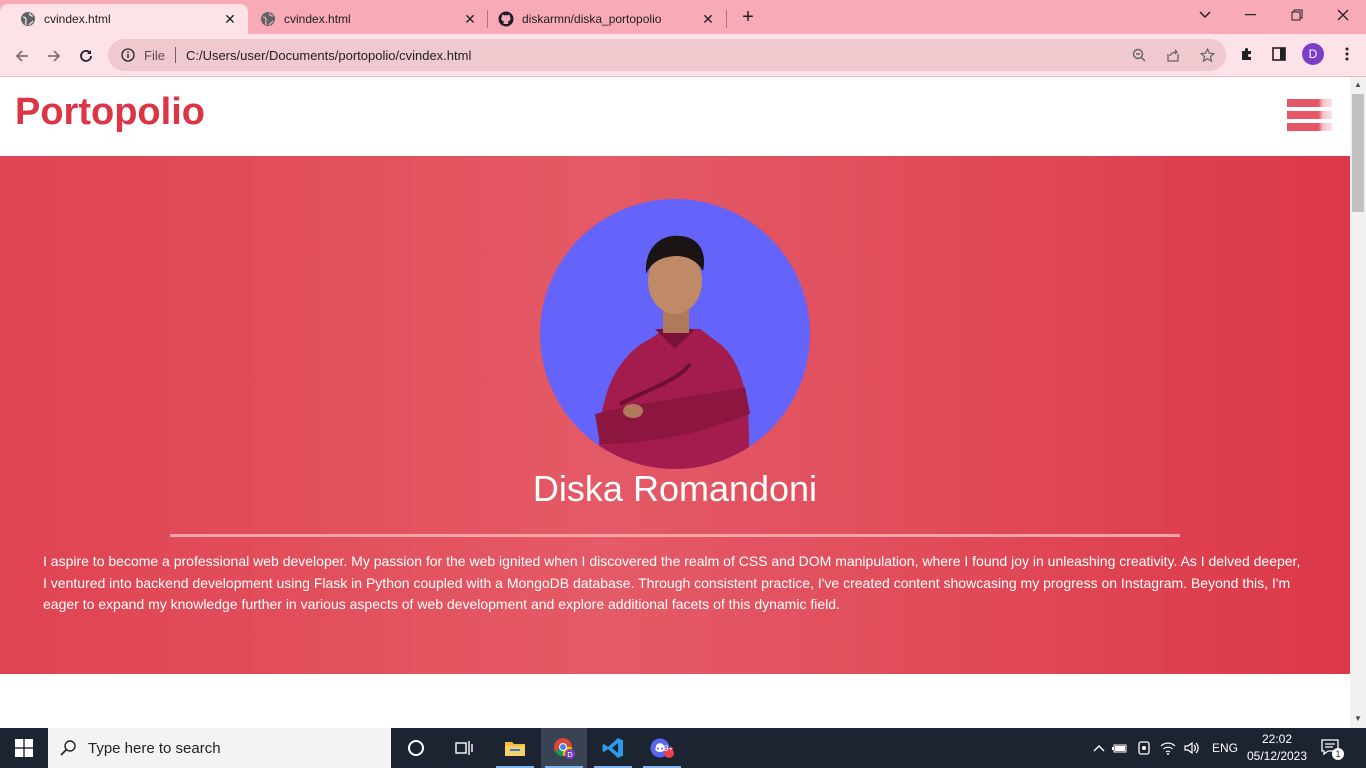 Image resolution: width=1366 pixels, height=768 pixels. What do you see at coordinates (1173, 55) in the screenshot?
I see `share-icon` at bounding box center [1173, 55].